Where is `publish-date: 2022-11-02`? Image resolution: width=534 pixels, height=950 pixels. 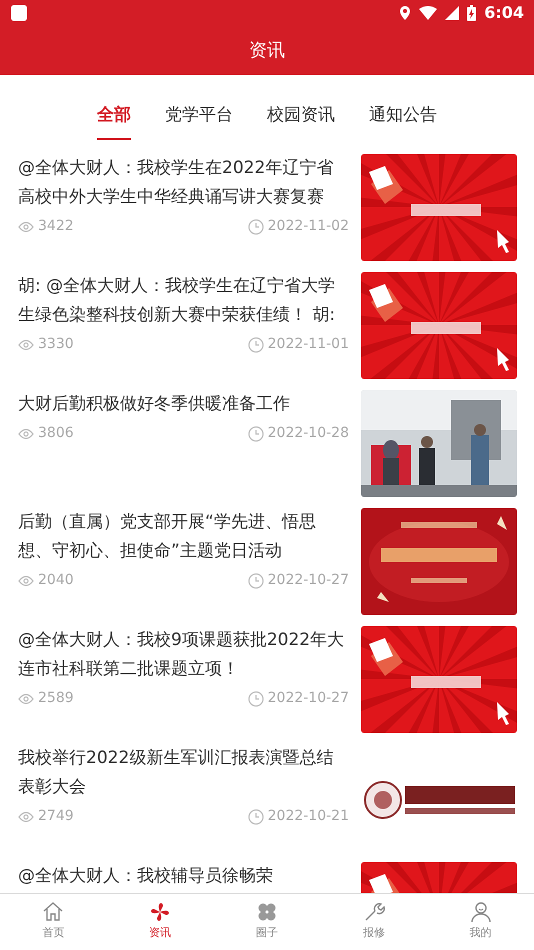 publish-date: 2022-11-02 is located at coordinates (308, 226).